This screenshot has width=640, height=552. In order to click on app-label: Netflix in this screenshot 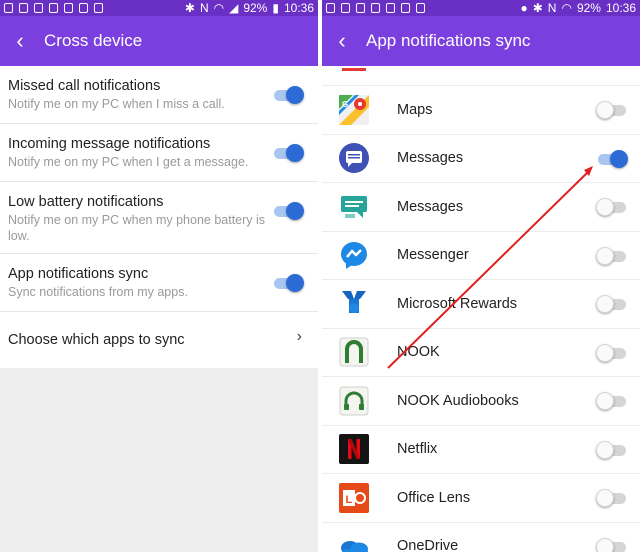, I will do `click(417, 449)`.